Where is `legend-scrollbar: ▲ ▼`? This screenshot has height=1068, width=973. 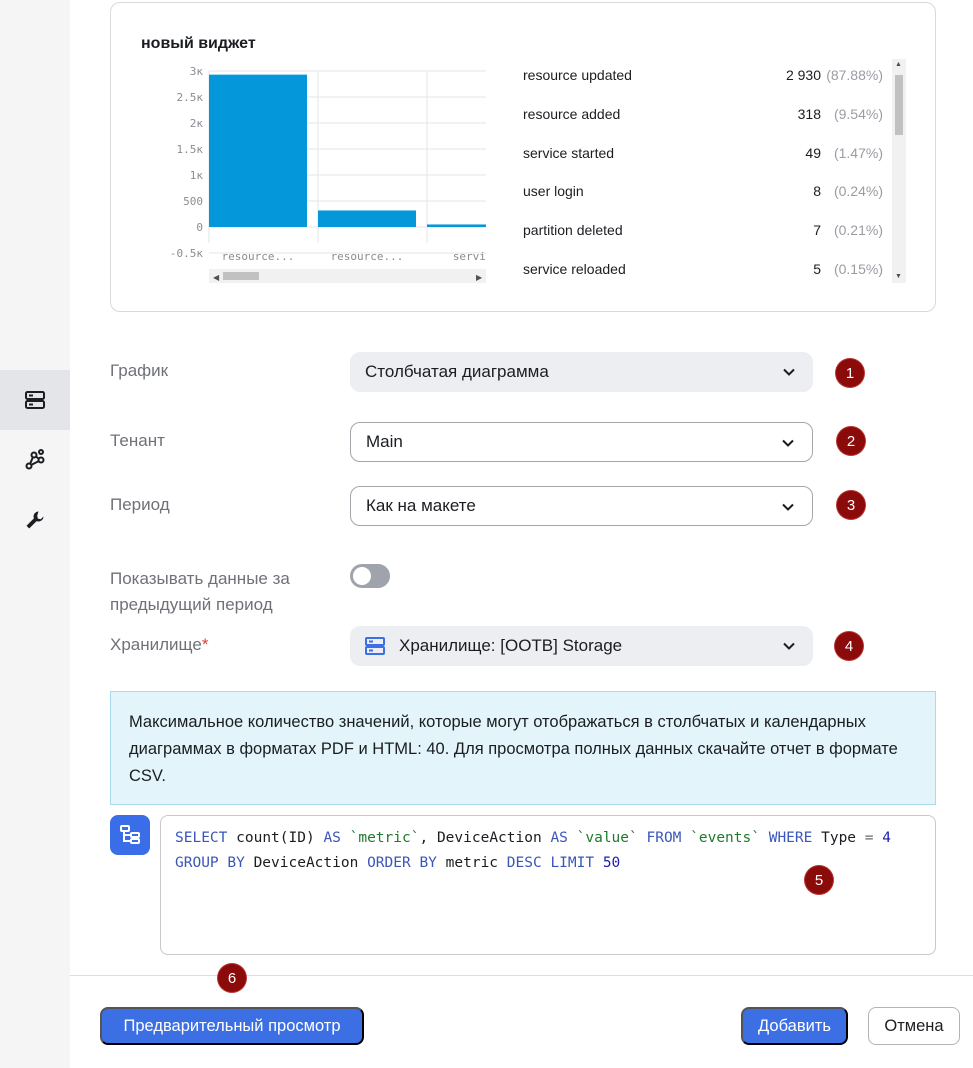
legend-scrollbar: ▲ ▼ is located at coordinates (899, 171).